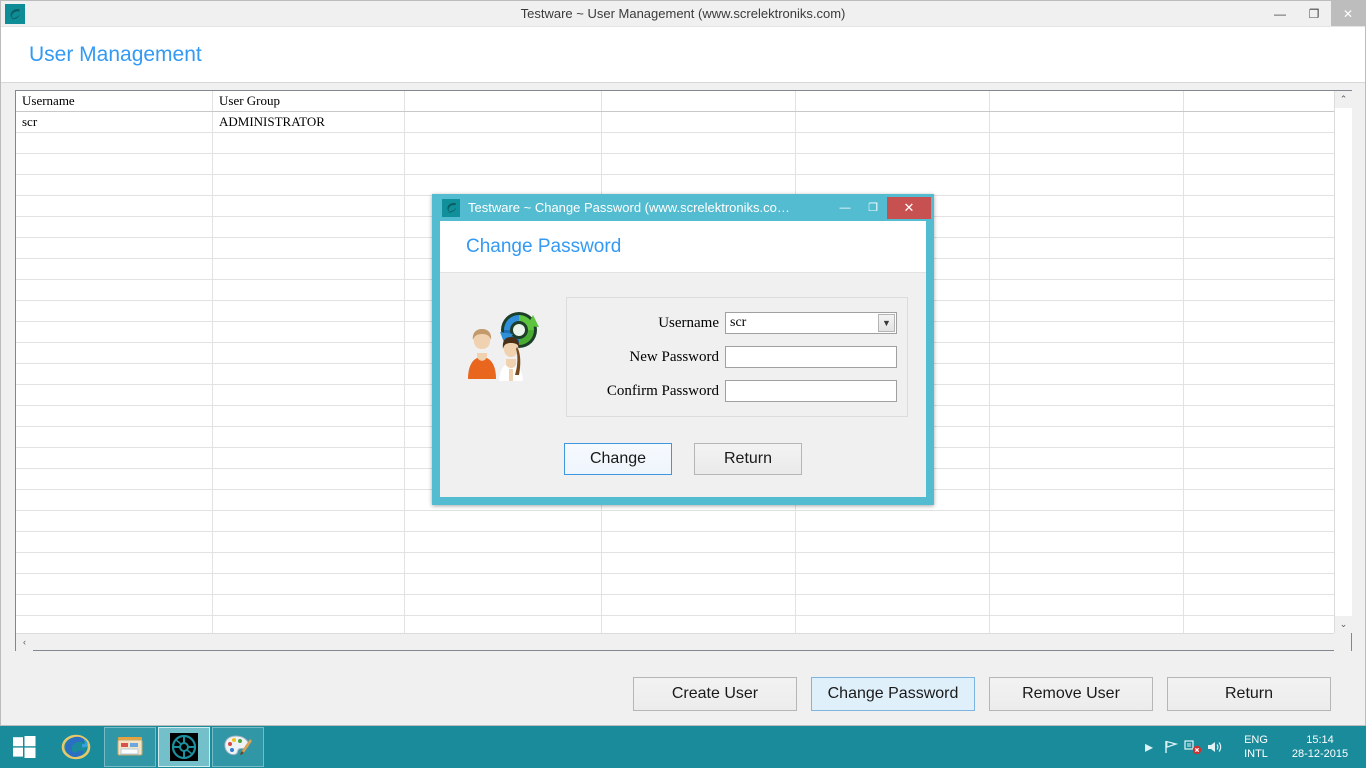  I want to click on scroll-up-icon: ⌃, so click(1343, 99).